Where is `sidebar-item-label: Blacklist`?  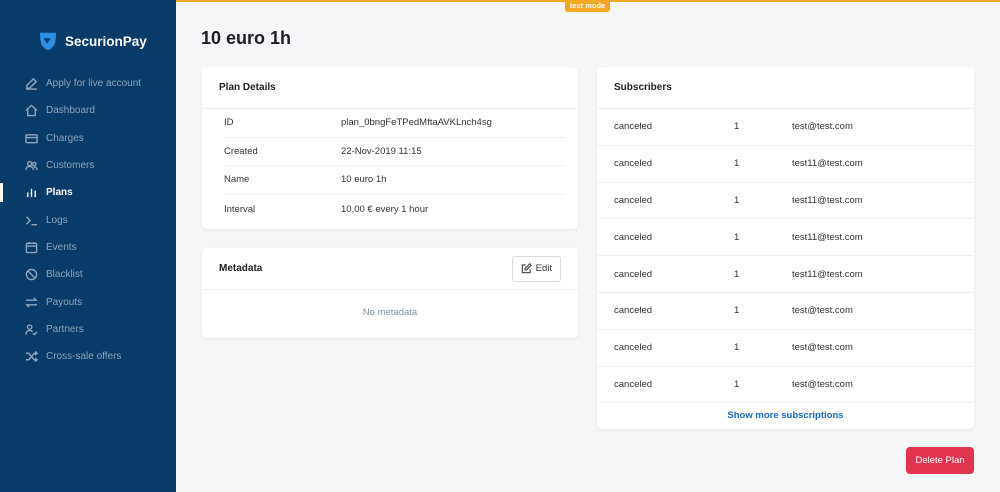
sidebar-item-label: Blacklist is located at coordinates (64, 275).